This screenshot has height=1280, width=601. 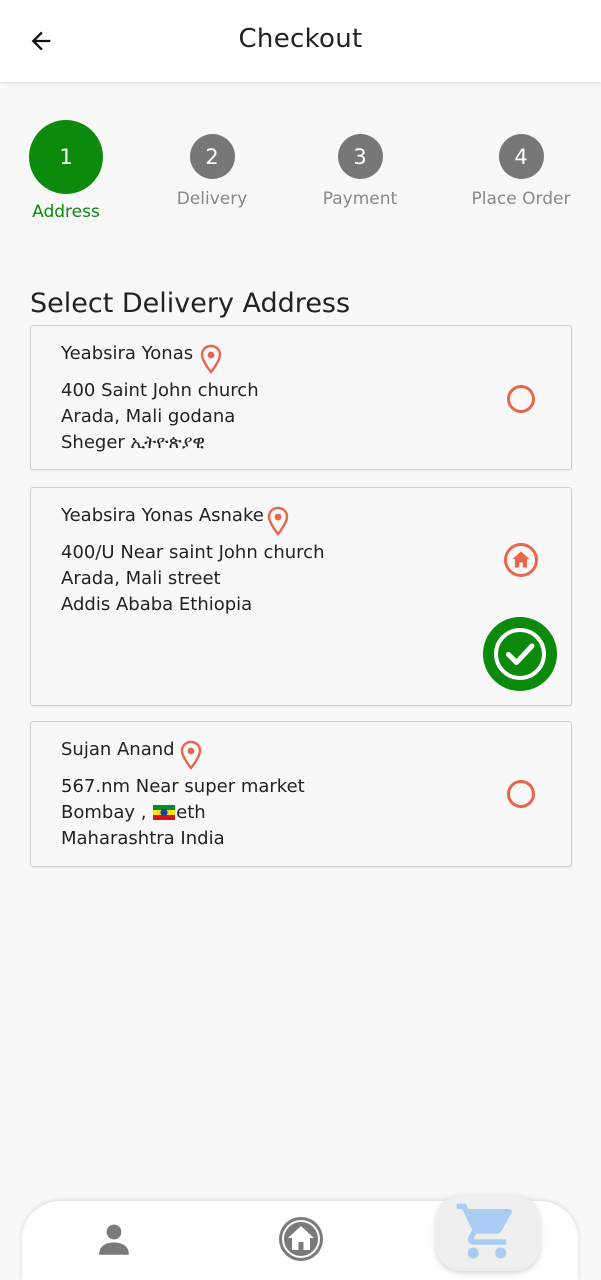 I want to click on address-line-2-suffix: eth, so click(x=191, y=812).